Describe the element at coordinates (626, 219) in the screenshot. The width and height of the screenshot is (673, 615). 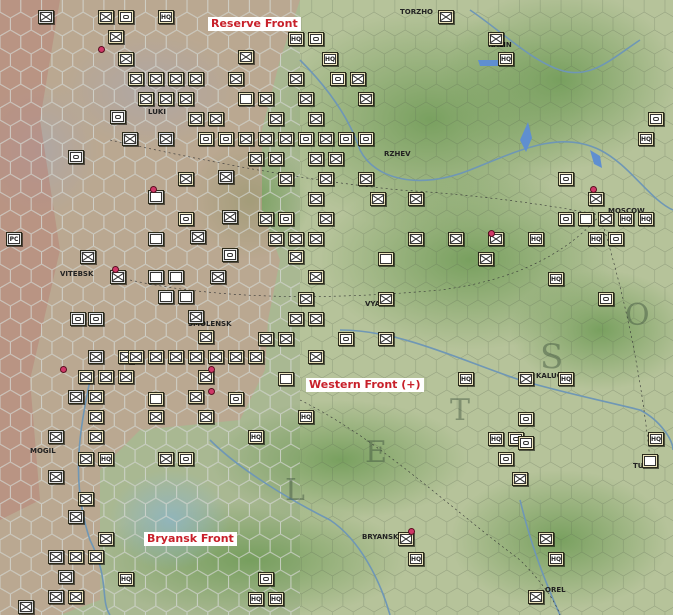
I see `moscow-zone-hq: HQ` at that location.